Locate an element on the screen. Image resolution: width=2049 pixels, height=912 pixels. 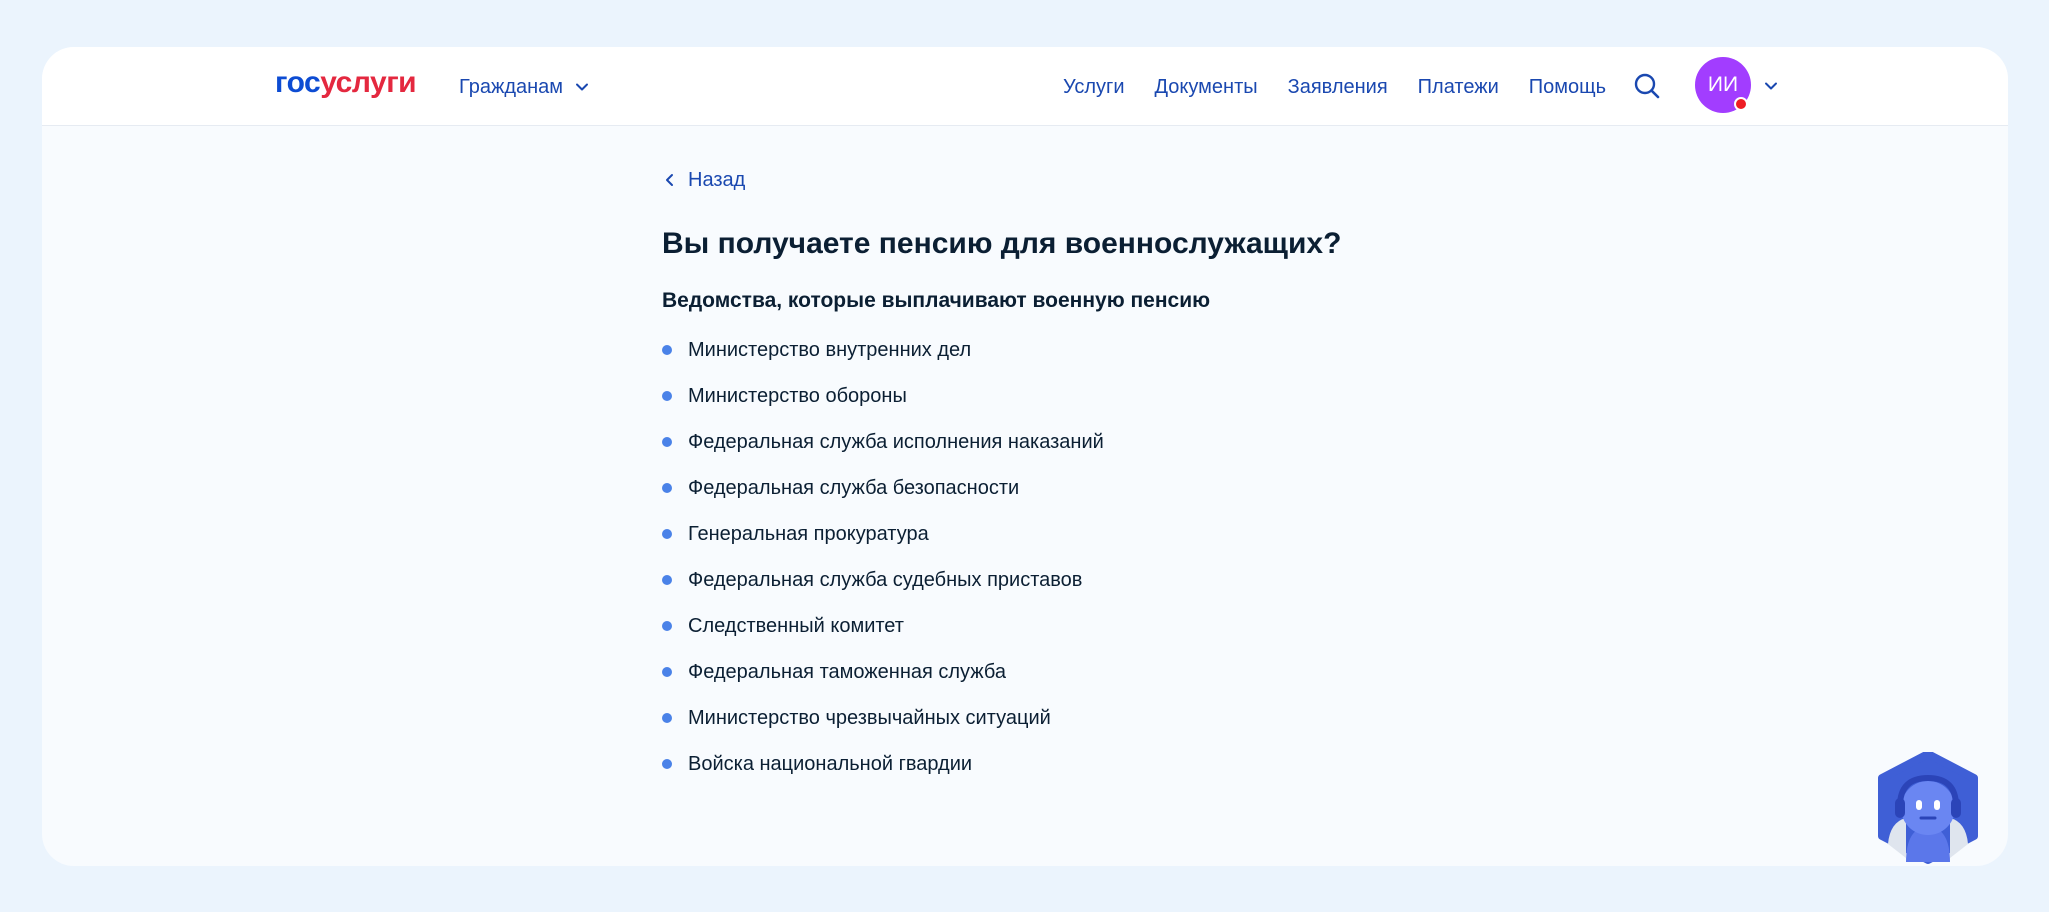
list-item: Федеральная таможенная служба is located at coordinates (883, 672).